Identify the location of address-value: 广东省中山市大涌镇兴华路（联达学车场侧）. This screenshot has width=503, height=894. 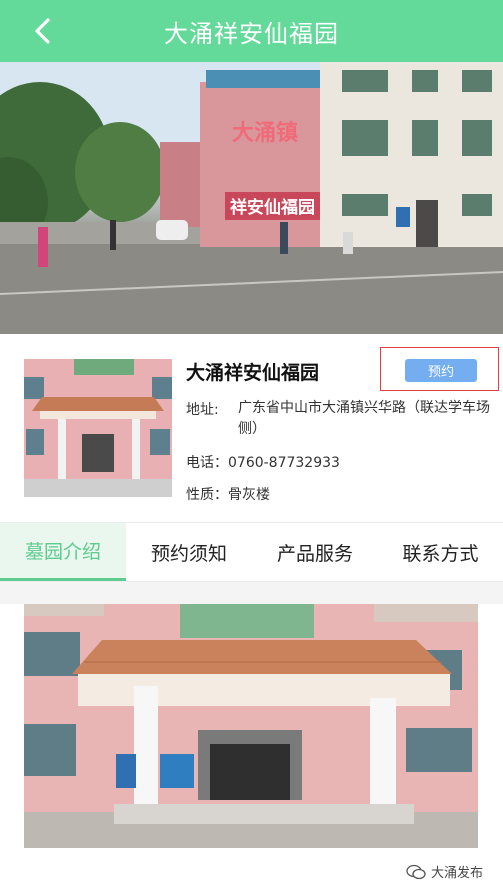
(364, 418).